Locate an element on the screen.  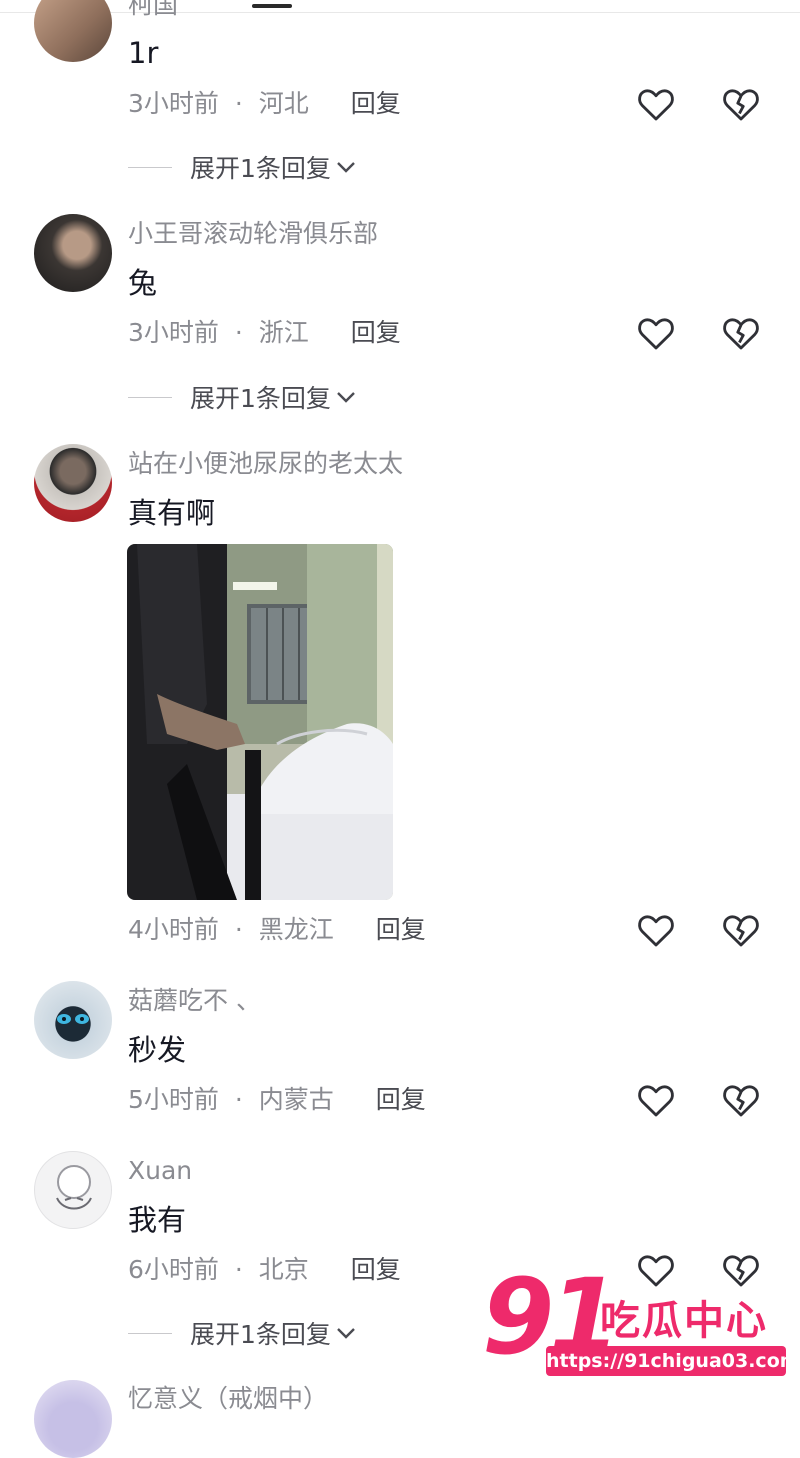
comment-author: 小王哥滚动轮滑俱乐部 is located at coordinates (253, 234).